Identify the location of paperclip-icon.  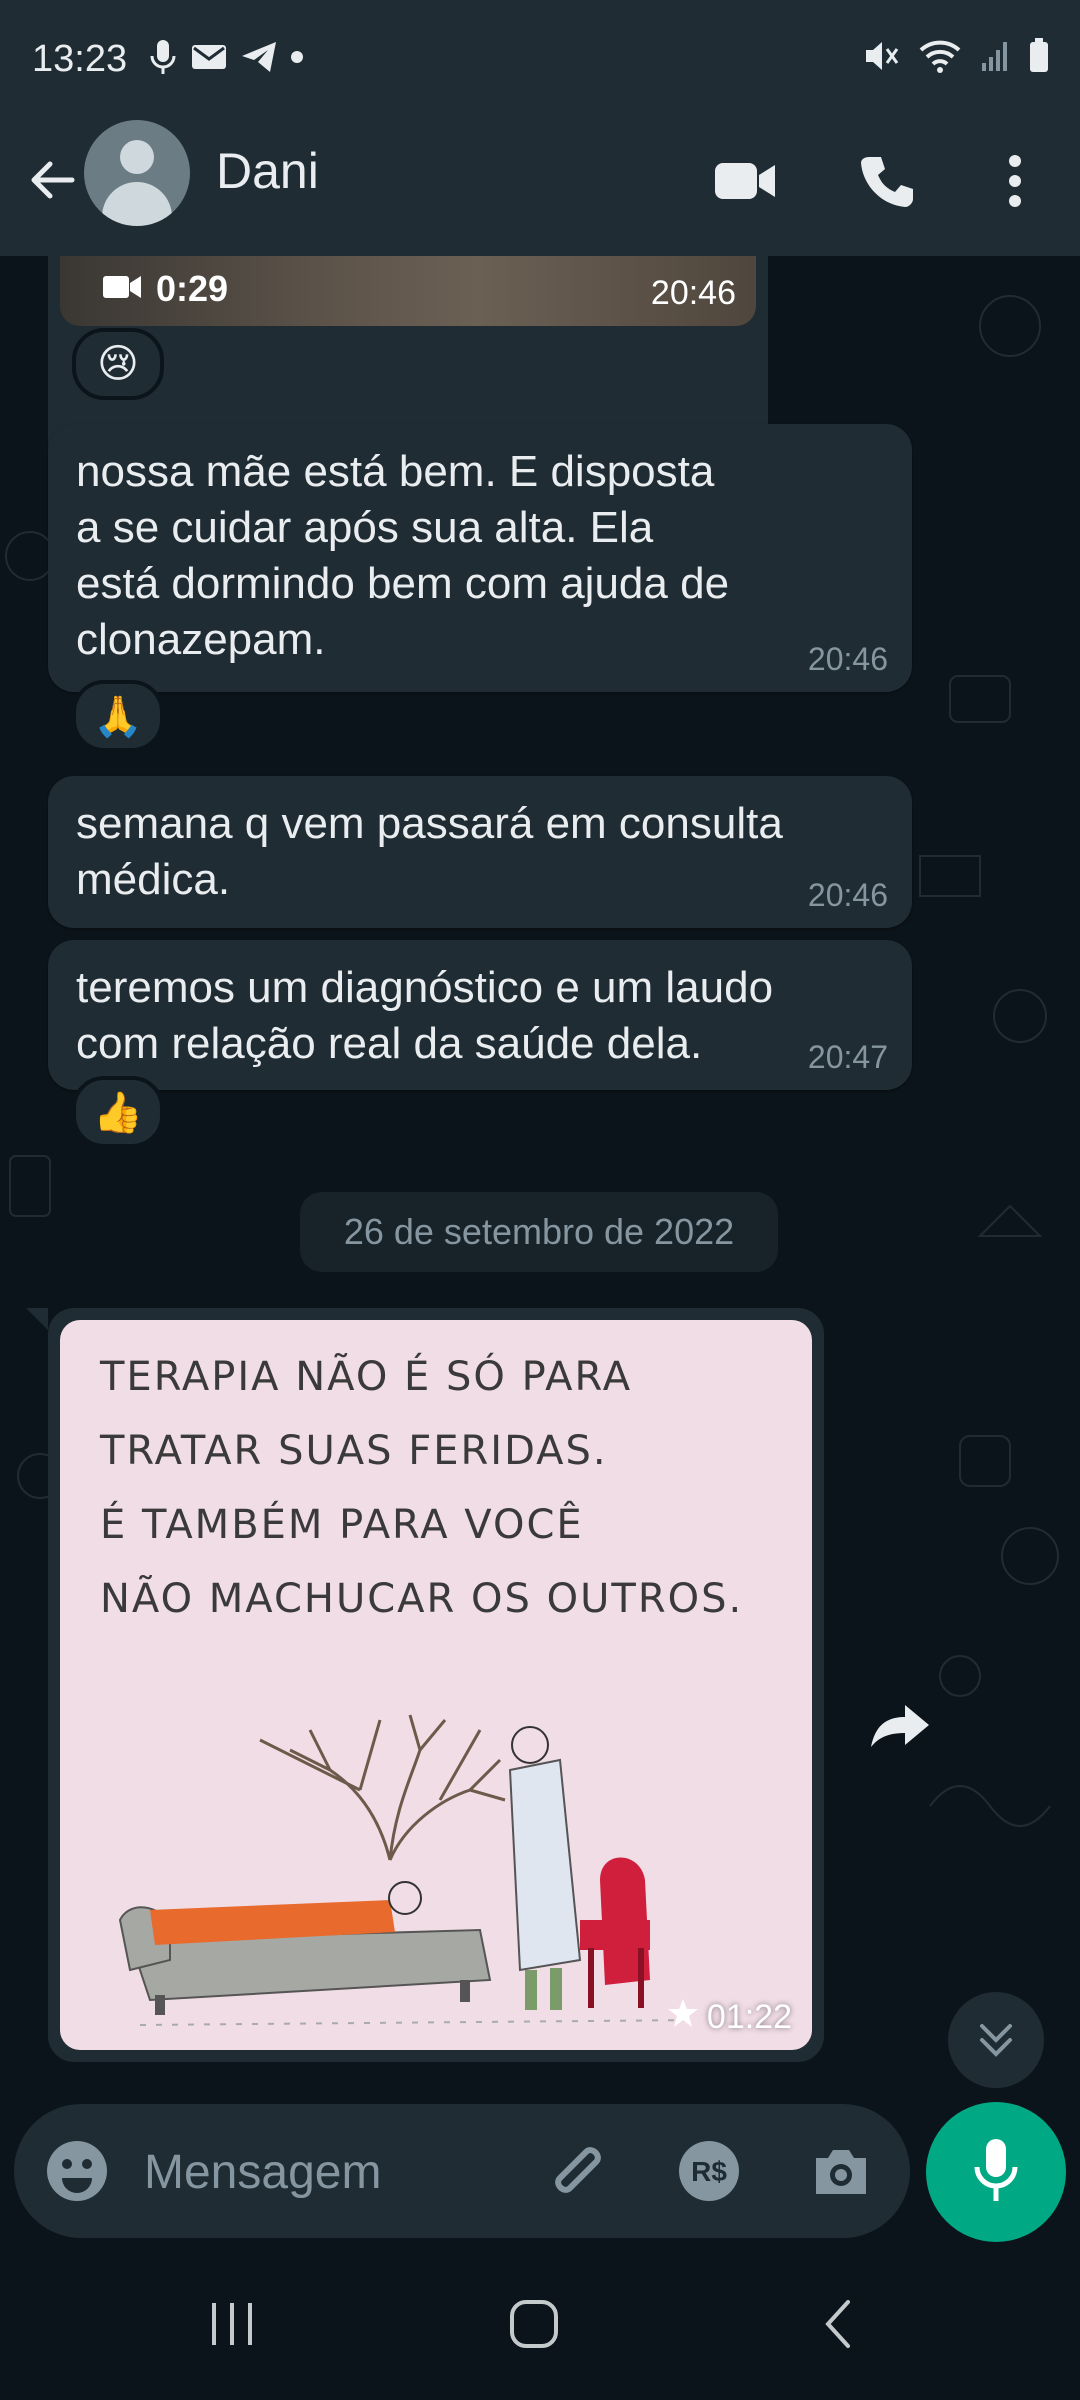
(577, 2171).